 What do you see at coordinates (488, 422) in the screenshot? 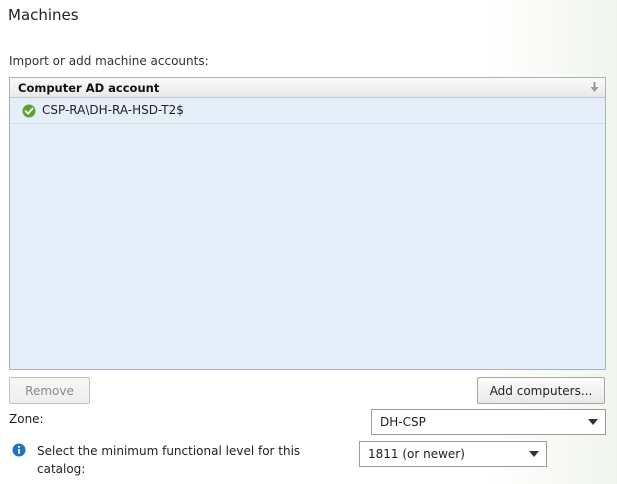
I see `zone-select: DH-CSP` at bounding box center [488, 422].